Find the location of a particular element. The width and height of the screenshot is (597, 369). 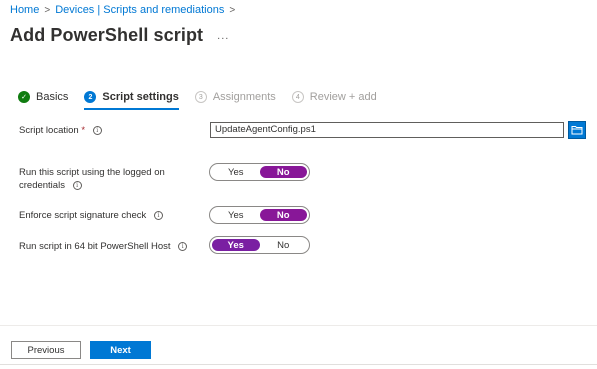

run-as-logged-on-label-line2: credentials is located at coordinates (42, 185).